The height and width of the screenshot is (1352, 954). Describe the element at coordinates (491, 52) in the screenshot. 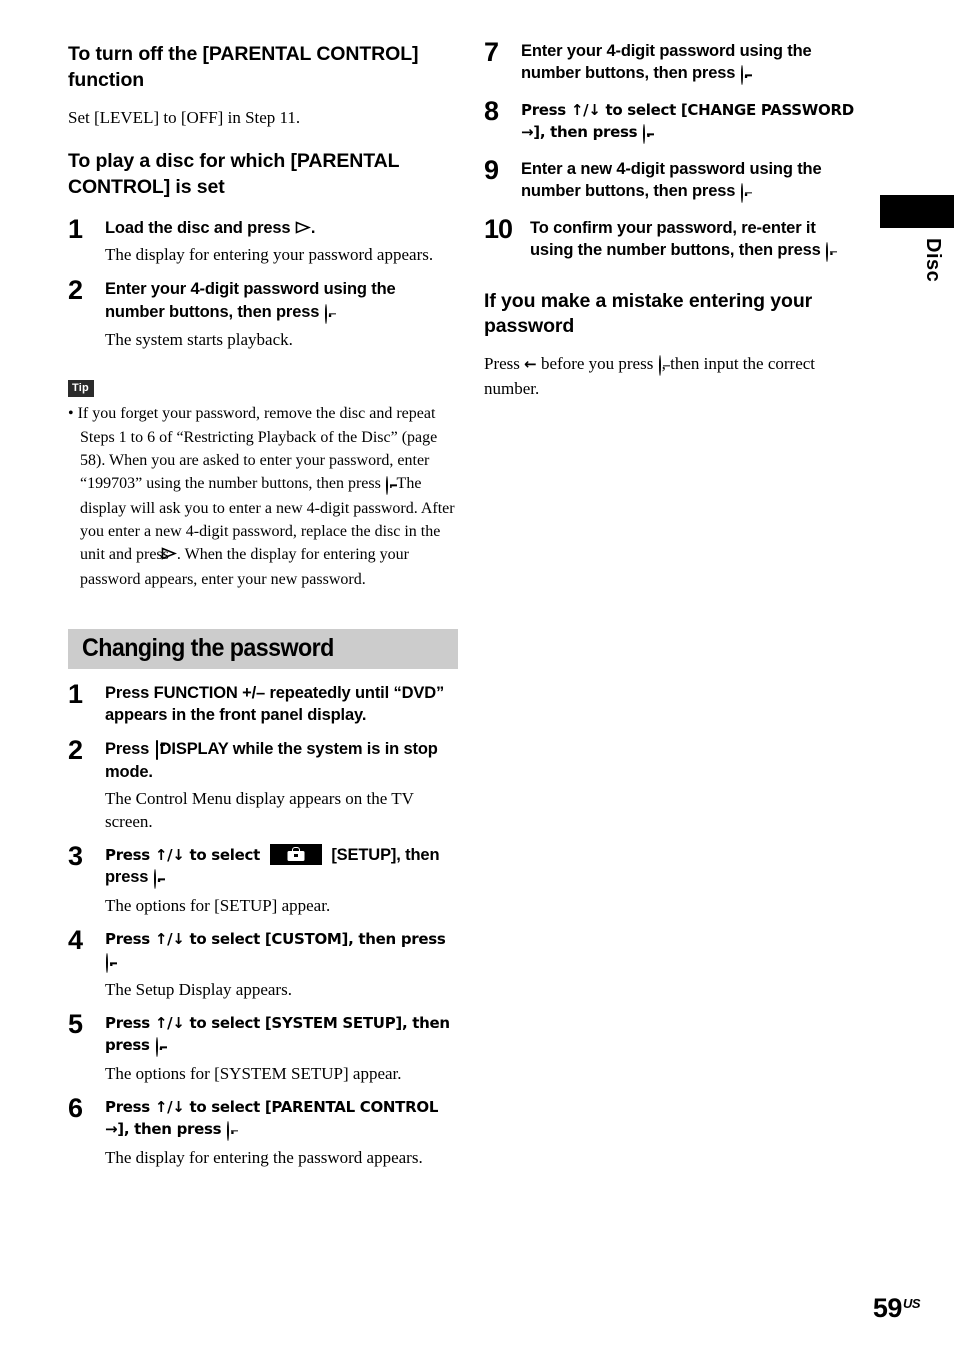

I see `step-number: 7` at that location.